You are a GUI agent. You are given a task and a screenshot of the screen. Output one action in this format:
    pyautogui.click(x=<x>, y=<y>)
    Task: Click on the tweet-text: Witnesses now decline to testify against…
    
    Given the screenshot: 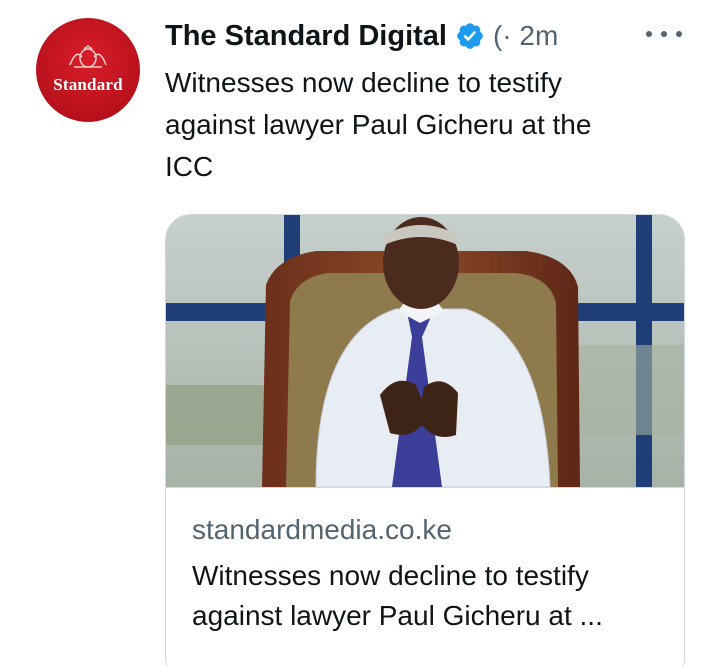 What is the action you would take?
    pyautogui.click(x=425, y=125)
    